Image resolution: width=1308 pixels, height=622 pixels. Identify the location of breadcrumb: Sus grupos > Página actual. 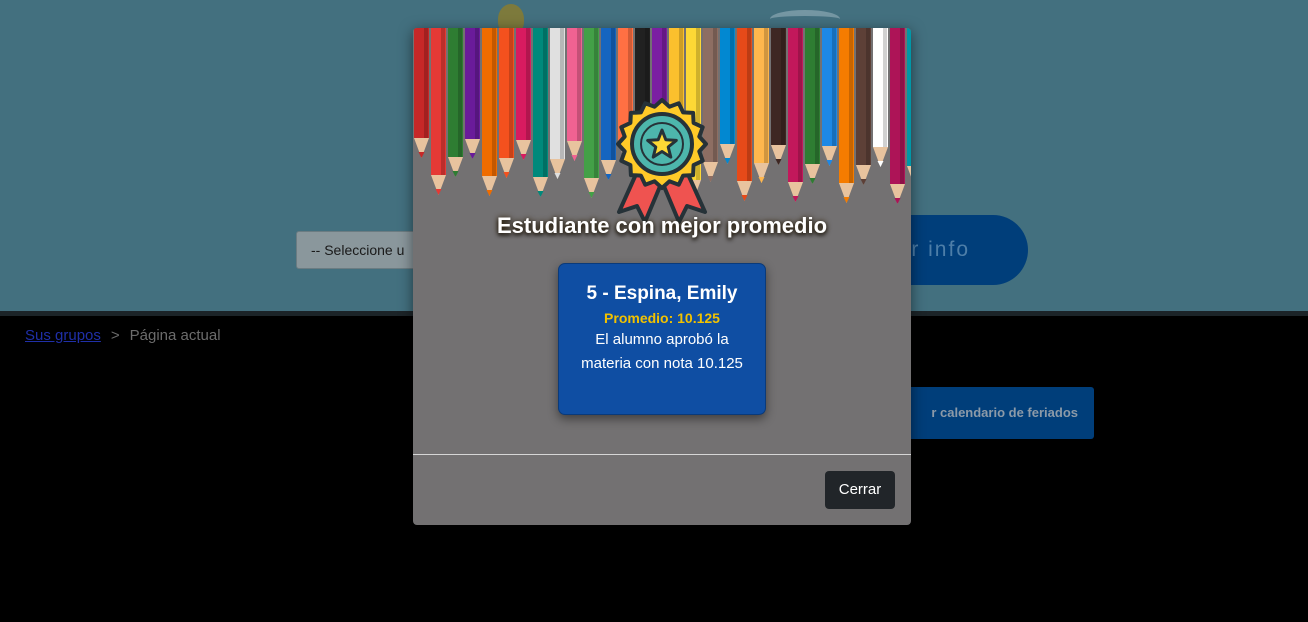
(123, 335).